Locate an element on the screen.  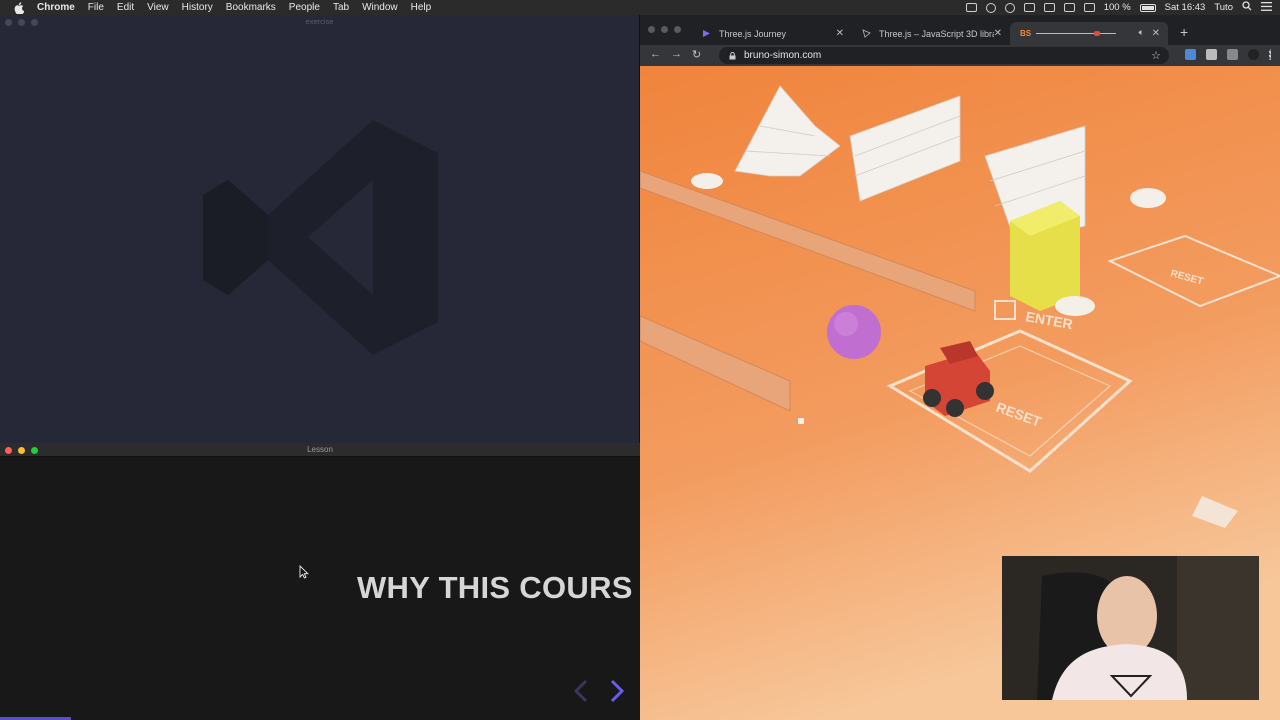
battery-icon is located at coordinates (1147, 7).